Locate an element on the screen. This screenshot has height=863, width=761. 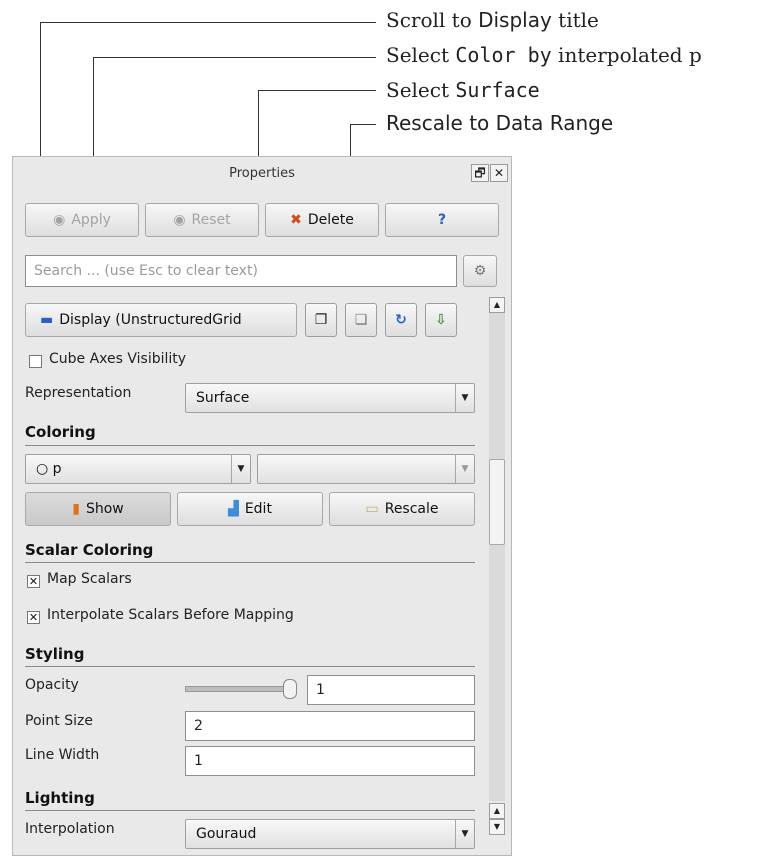
line-width-label: Line Width is located at coordinates (62, 755).